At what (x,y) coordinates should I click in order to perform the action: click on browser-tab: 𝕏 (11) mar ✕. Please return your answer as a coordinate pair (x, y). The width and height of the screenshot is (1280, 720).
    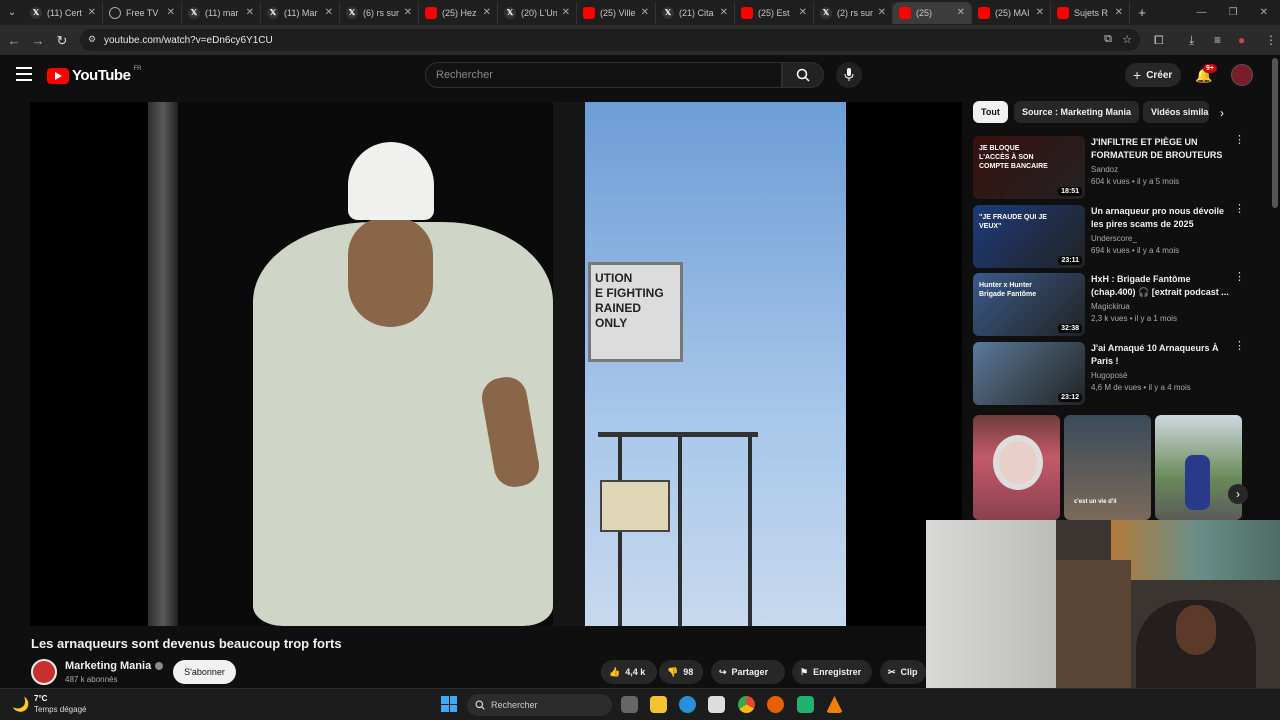
    Looking at the image, I should click on (221, 12).